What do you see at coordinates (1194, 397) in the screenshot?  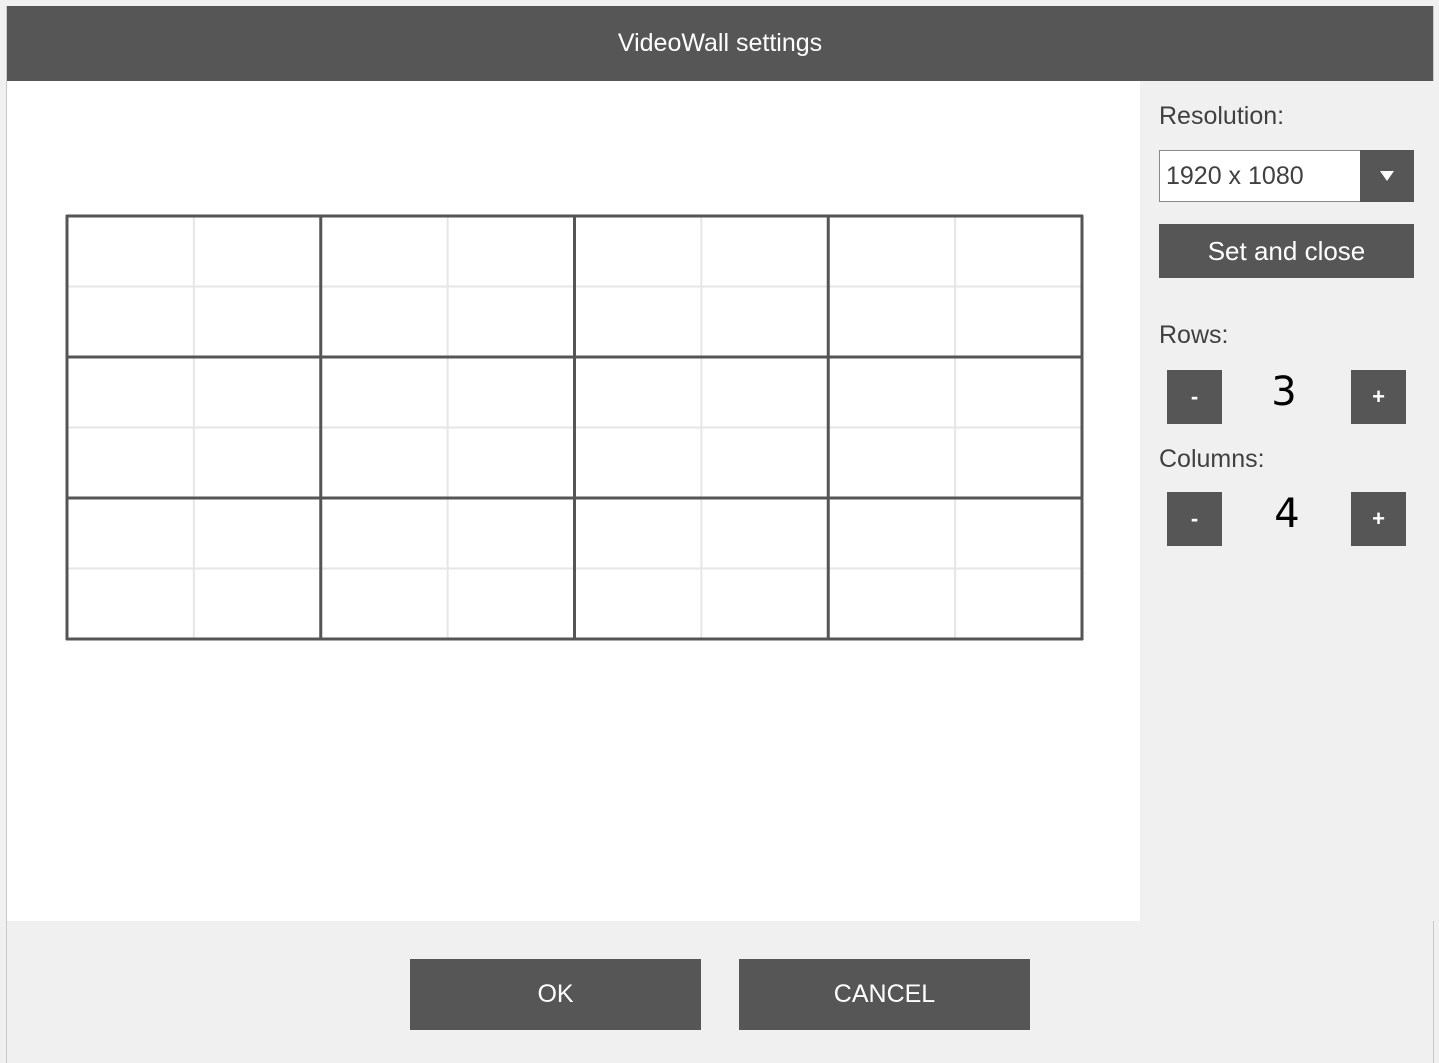 I see `rows-decrement-button: -` at bounding box center [1194, 397].